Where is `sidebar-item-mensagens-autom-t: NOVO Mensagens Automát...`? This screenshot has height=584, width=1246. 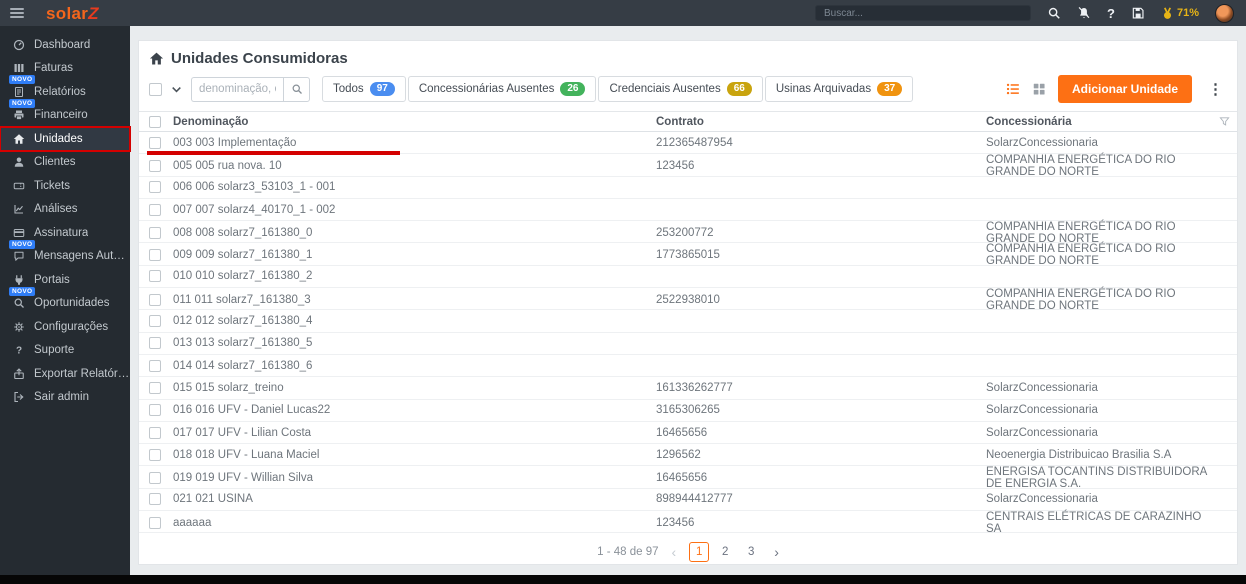 sidebar-item-mensagens-autom-t: NOVO Mensagens Automát... is located at coordinates (65, 254).